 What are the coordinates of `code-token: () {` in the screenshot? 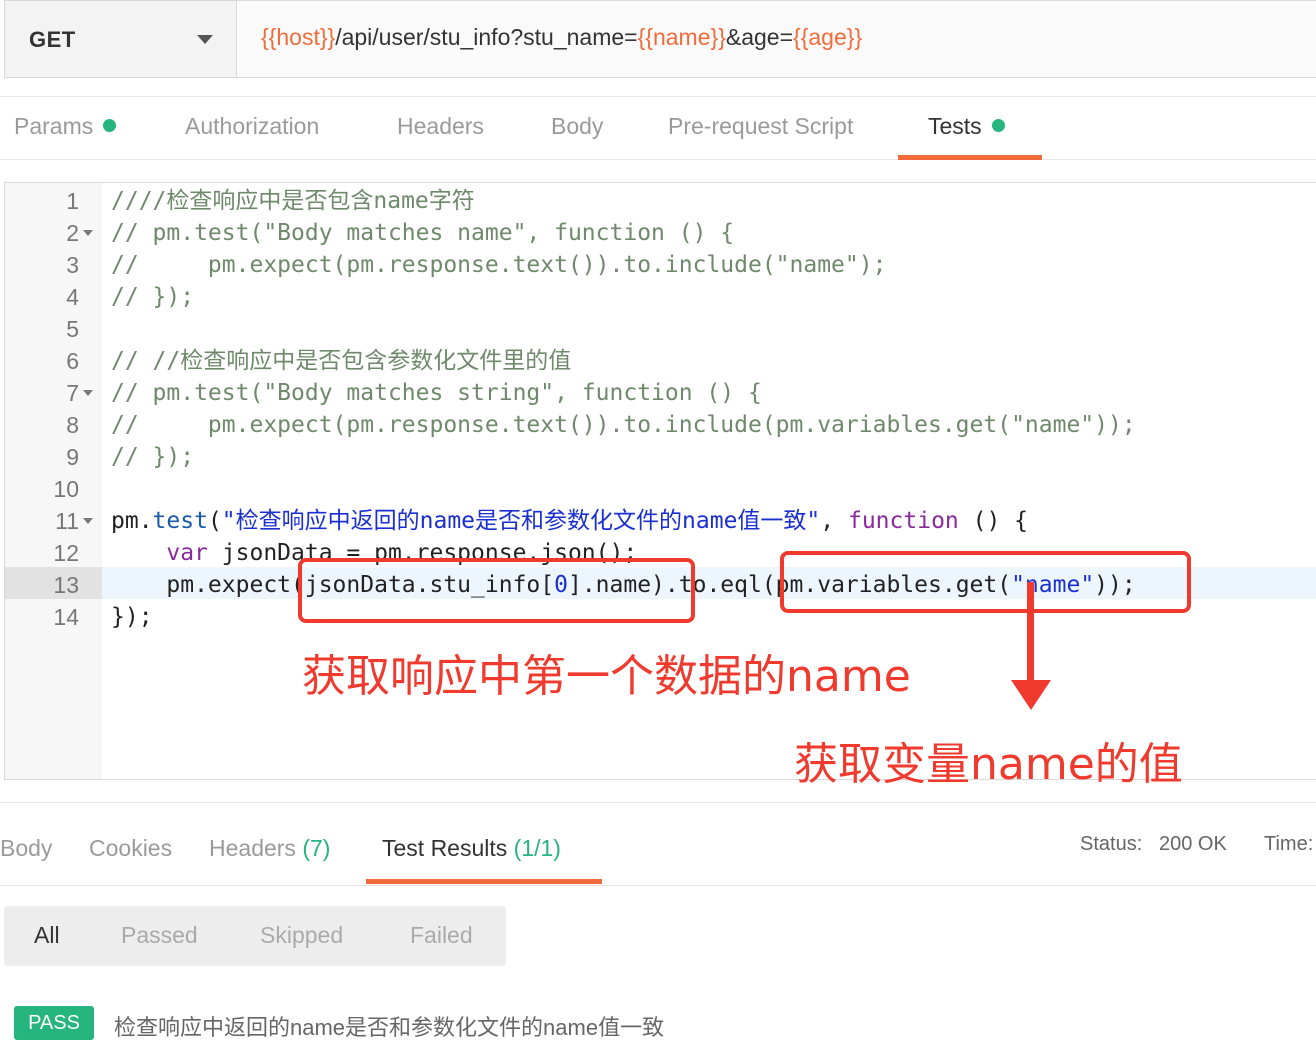 It's located at (993, 521).